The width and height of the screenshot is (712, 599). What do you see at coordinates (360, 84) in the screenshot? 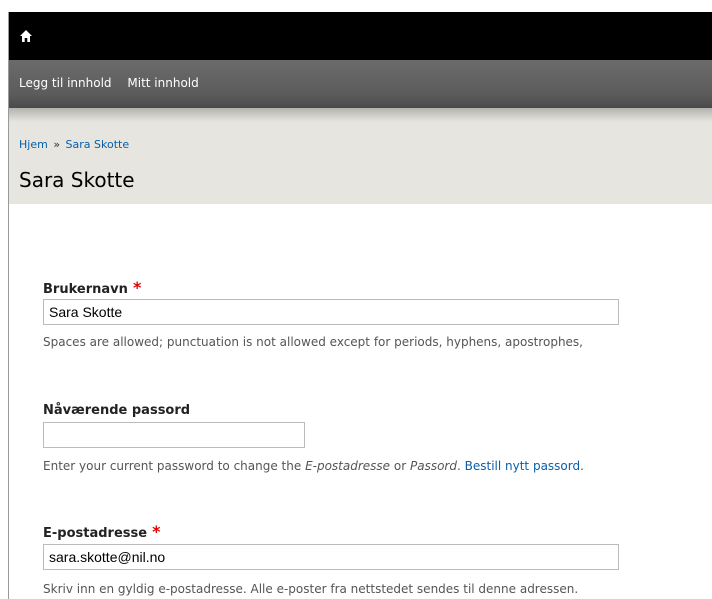
I see `shortcuts-bar: Legg til innhold Mitt innhold` at bounding box center [360, 84].